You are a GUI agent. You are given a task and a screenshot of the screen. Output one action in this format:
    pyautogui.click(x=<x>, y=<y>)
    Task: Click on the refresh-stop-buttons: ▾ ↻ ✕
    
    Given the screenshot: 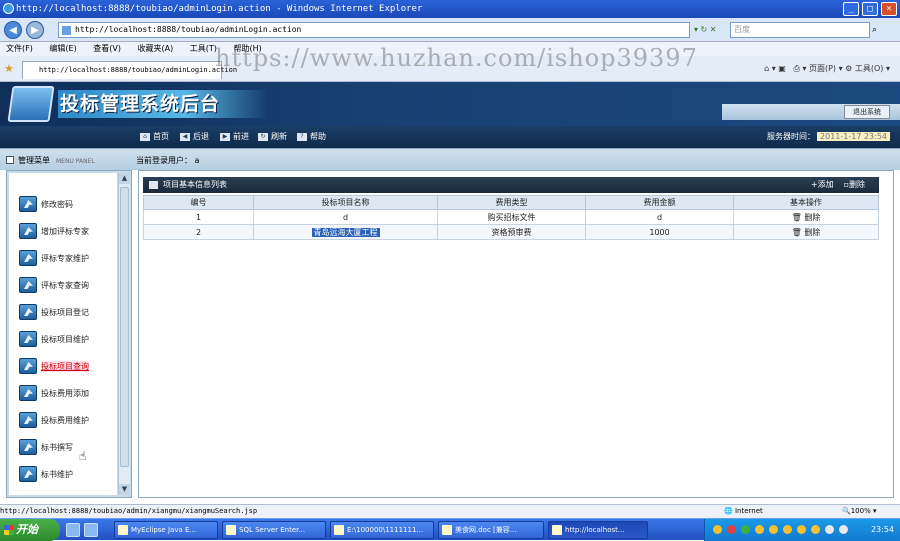 What is the action you would take?
    pyautogui.click(x=709, y=30)
    